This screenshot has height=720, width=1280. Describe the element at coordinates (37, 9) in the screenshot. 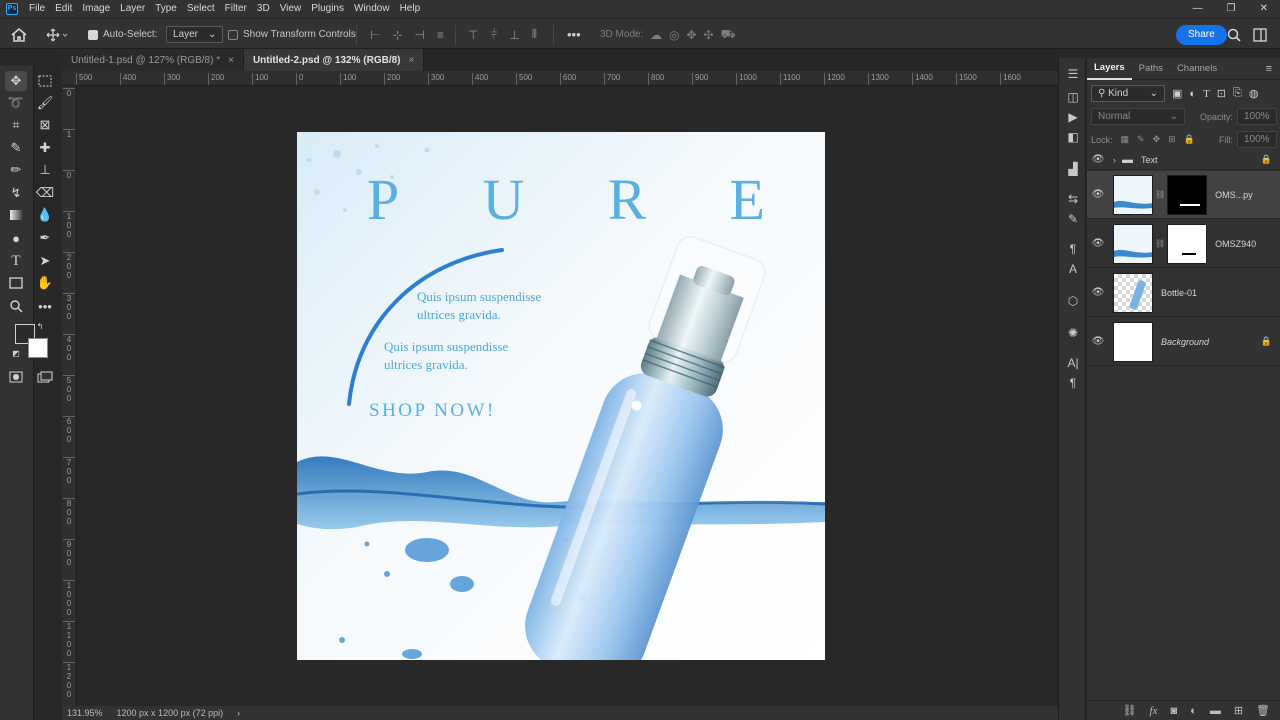

I see `menu-file: File` at that location.